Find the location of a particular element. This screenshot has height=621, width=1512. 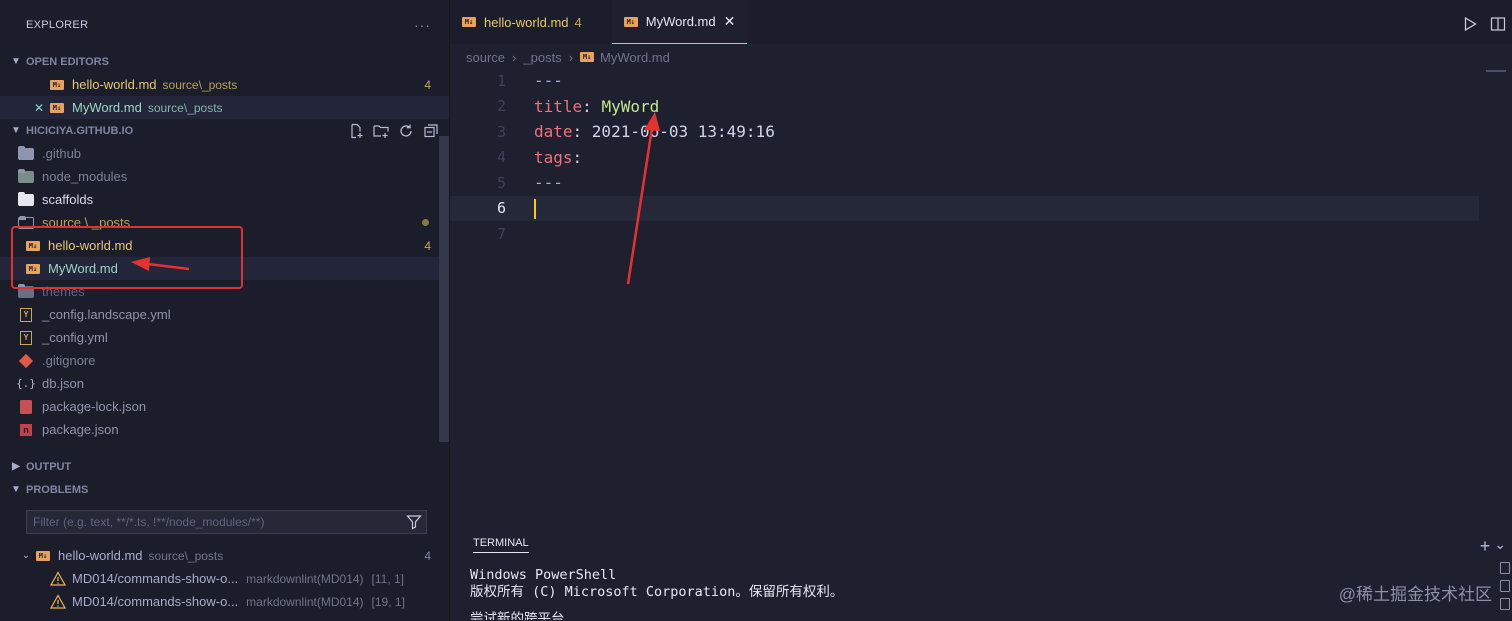

text-cursor is located at coordinates (535, 208).